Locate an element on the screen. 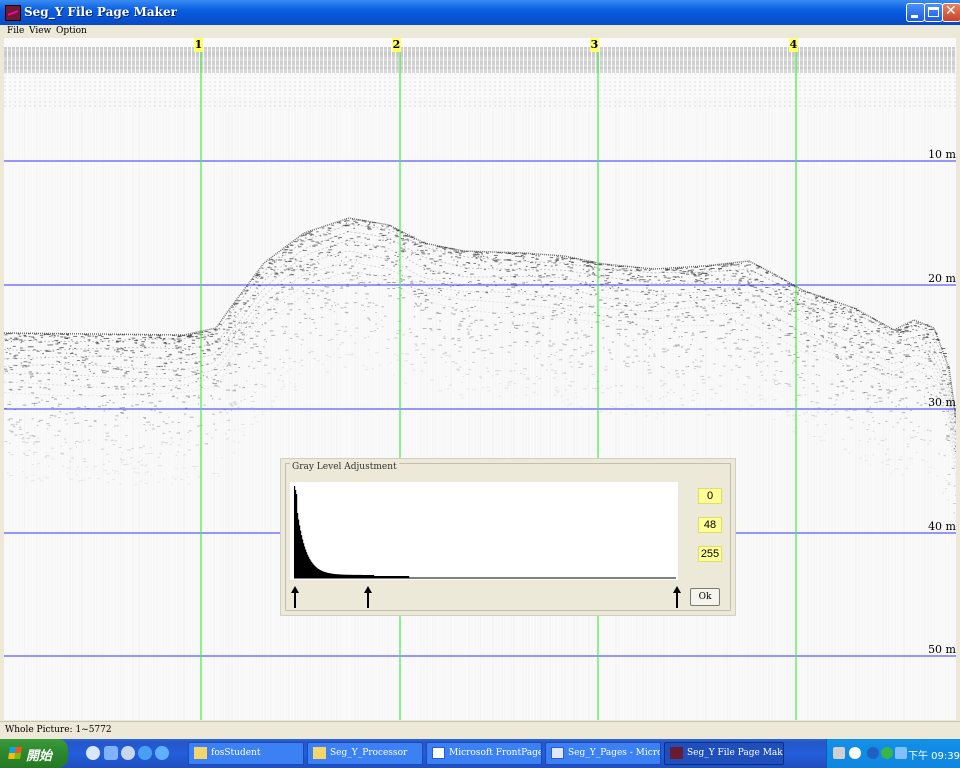 The image size is (960, 768). depth-label-20m: 20 m is located at coordinates (942, 278).